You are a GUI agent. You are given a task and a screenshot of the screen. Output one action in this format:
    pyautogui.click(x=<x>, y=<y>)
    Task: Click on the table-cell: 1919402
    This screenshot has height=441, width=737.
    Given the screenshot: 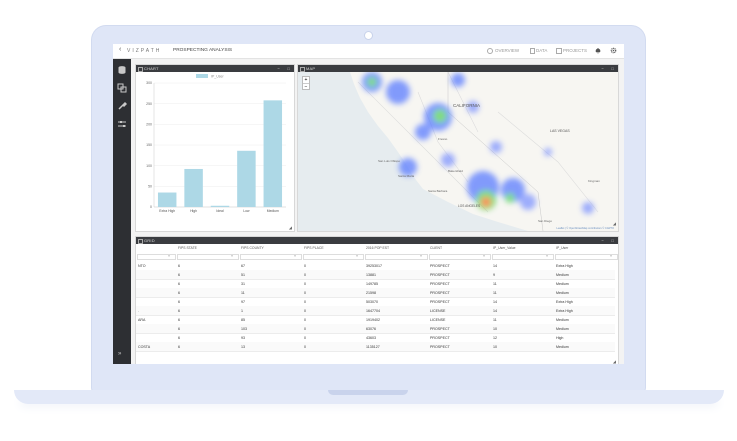 What is the action you would take?
    pyautogui.click(x=373, y=319)
    